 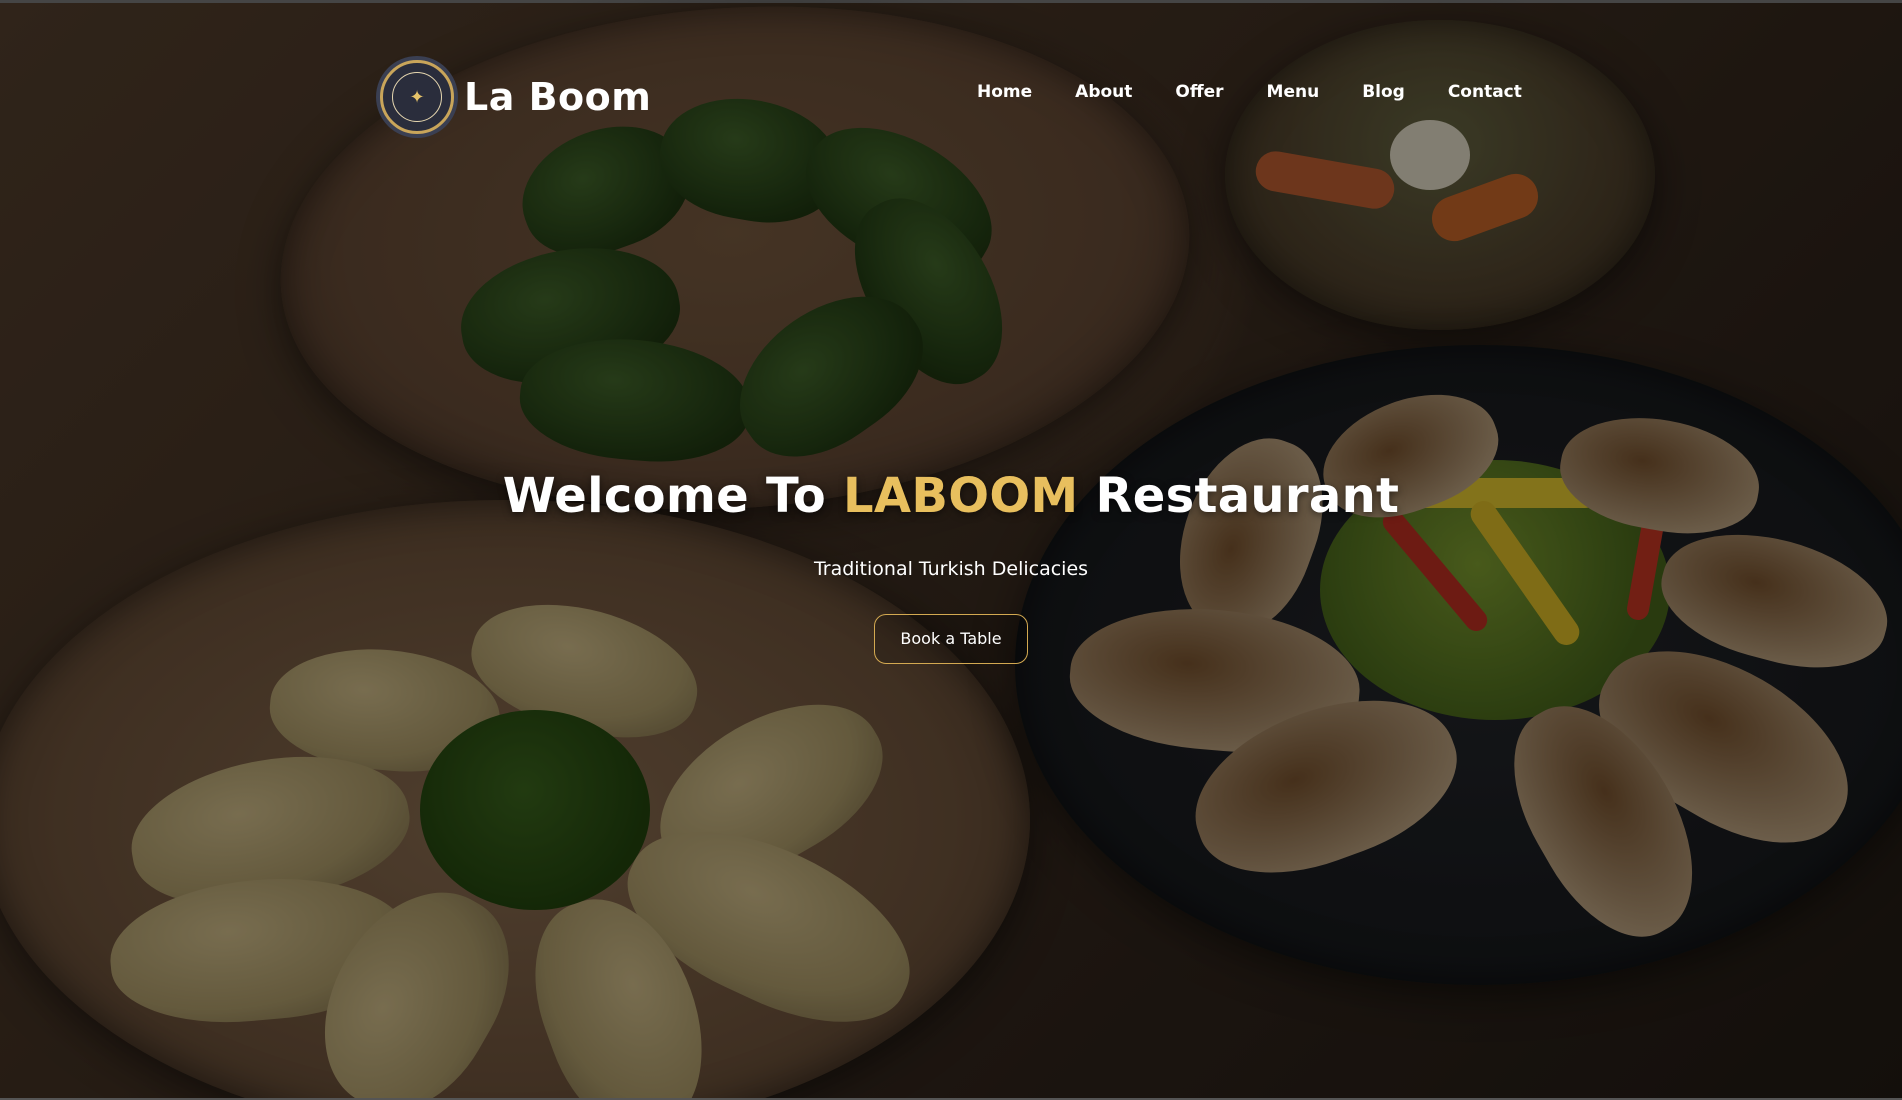 What do you see at coordinates (672, 496) in the screenshot?
I see `headline-prefix: Welcome To` at bounding box center [672, 496].